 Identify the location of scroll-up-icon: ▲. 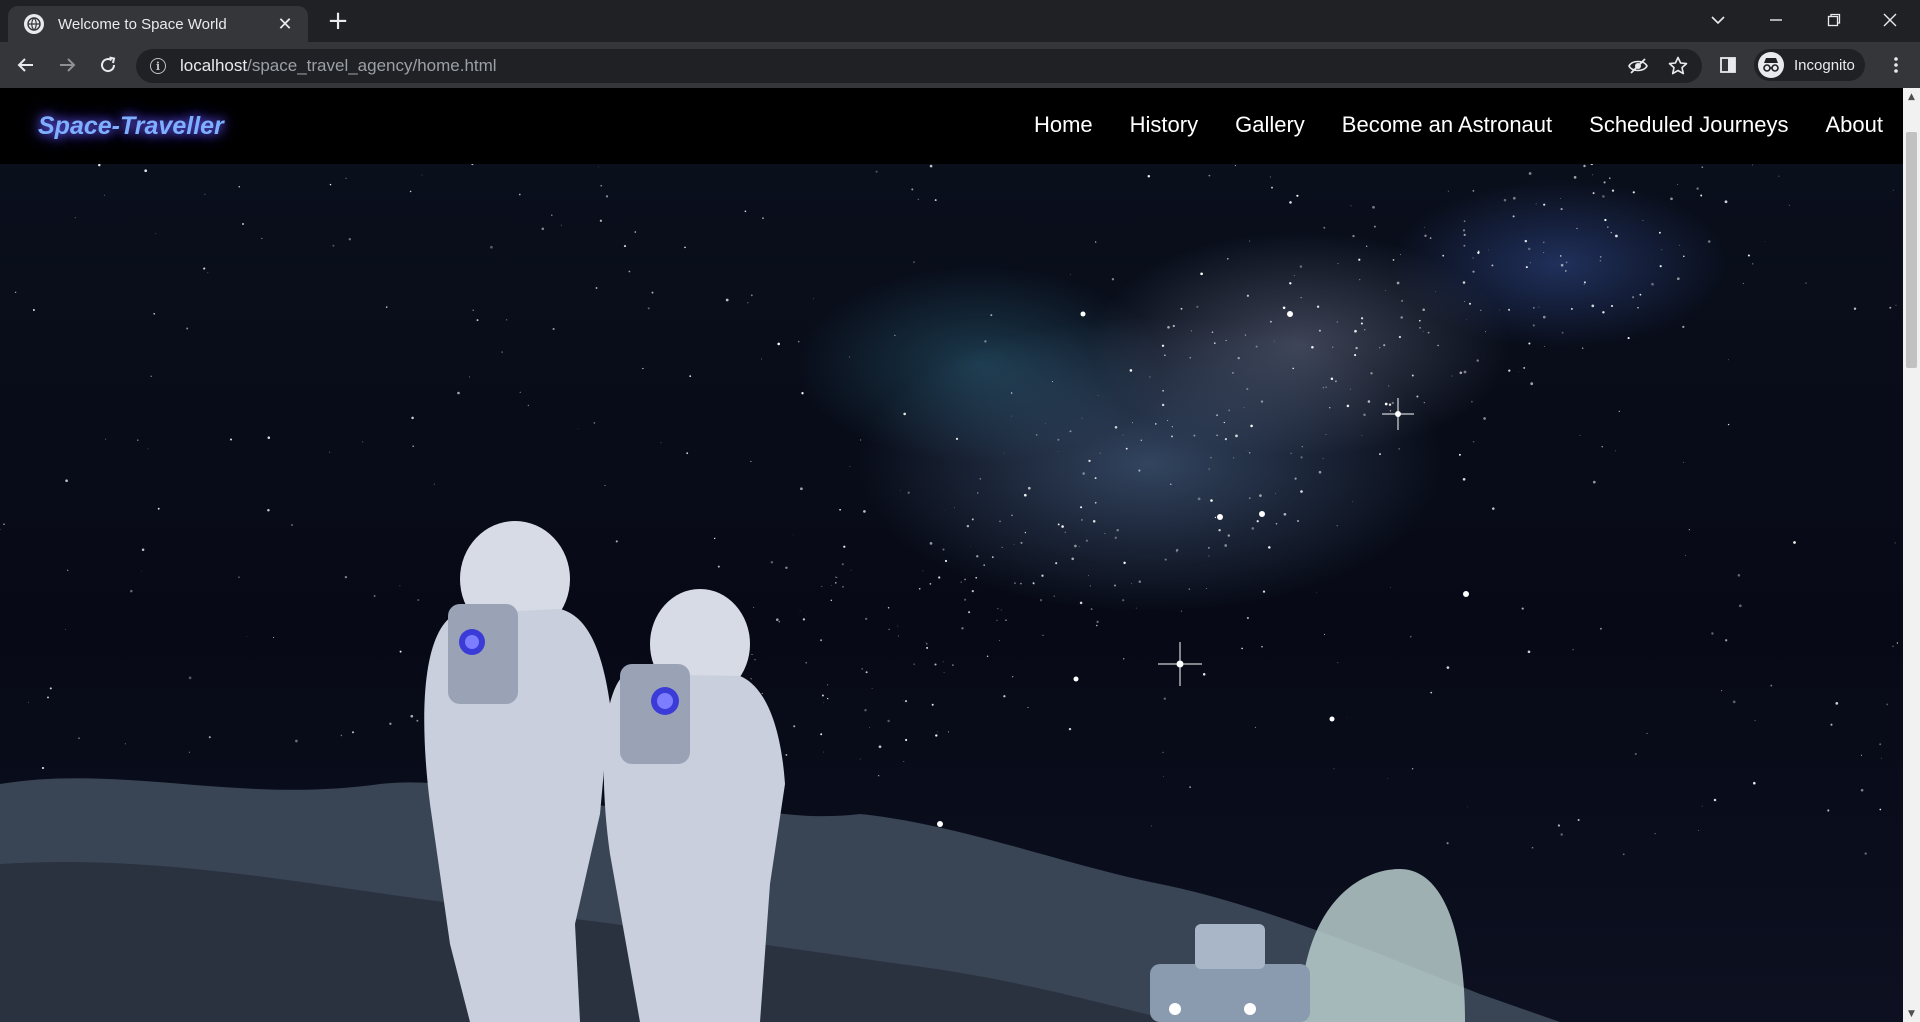
(1911, 96).